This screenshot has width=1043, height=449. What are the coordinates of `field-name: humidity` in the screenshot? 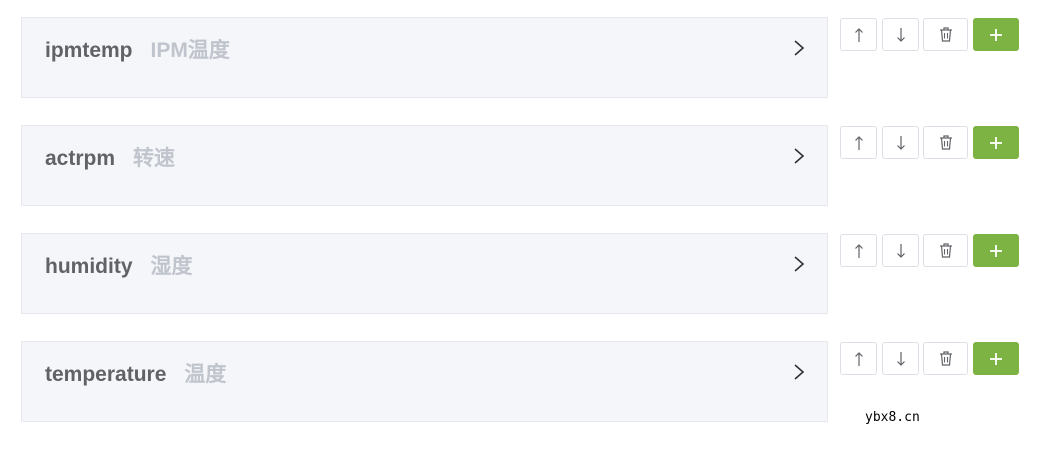 It's located at (89, 266).